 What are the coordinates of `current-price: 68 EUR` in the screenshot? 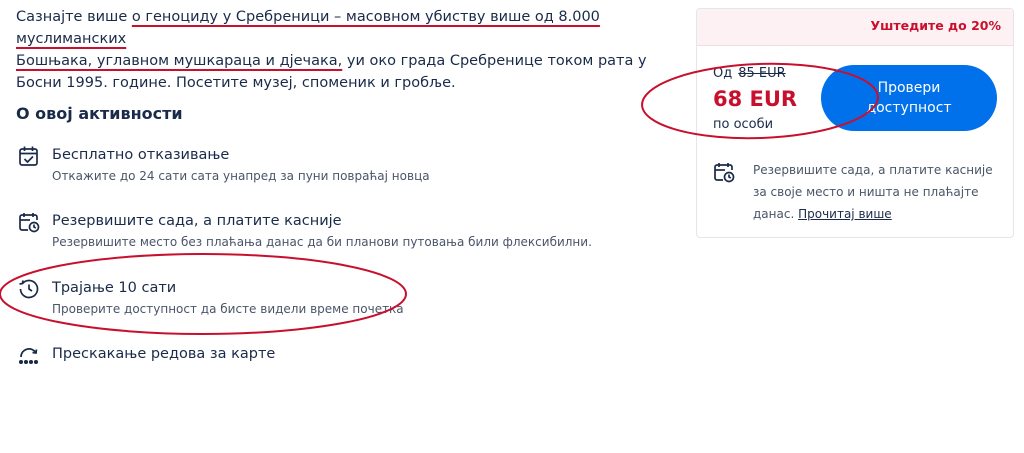 It's located at (755, 99).